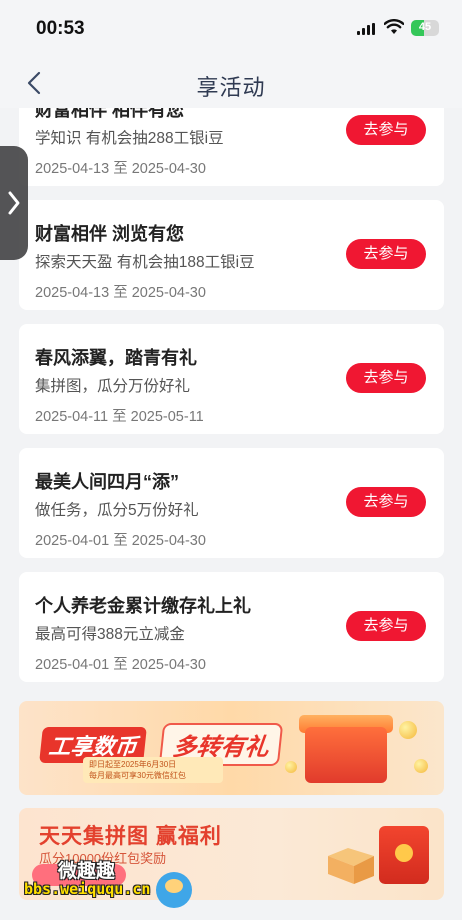 Image resolution: width=462 pixels, height=920 pixels. Describe the element at coordinates (87, 889) in the screenshot. I see `watermark-url: bbs.weiququ.cn` at that location.